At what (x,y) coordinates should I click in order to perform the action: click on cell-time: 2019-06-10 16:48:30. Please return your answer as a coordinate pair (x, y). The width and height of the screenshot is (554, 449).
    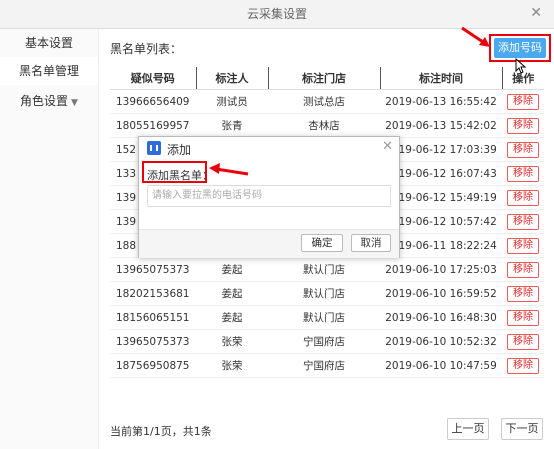
    Looking at the image, I should click on (441, 317).